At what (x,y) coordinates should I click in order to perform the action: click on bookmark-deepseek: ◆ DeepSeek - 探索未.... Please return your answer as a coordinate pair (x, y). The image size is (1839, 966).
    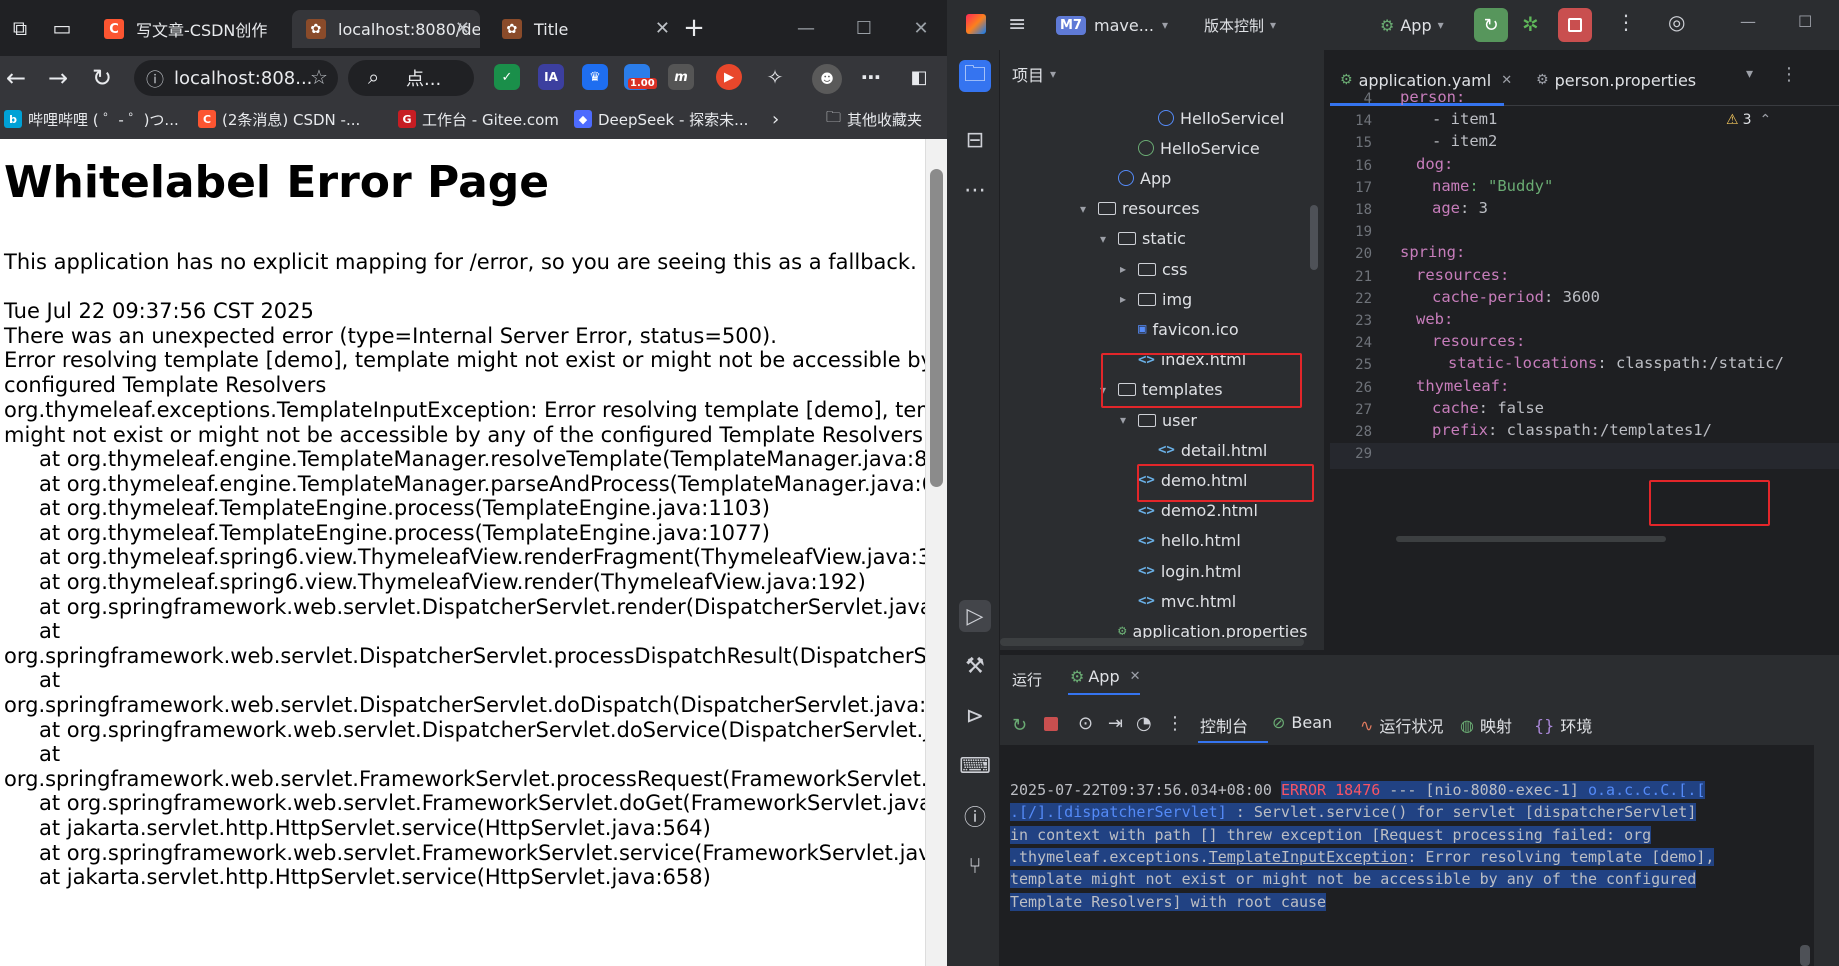
    Looking at the image, I should click on (661, 119).